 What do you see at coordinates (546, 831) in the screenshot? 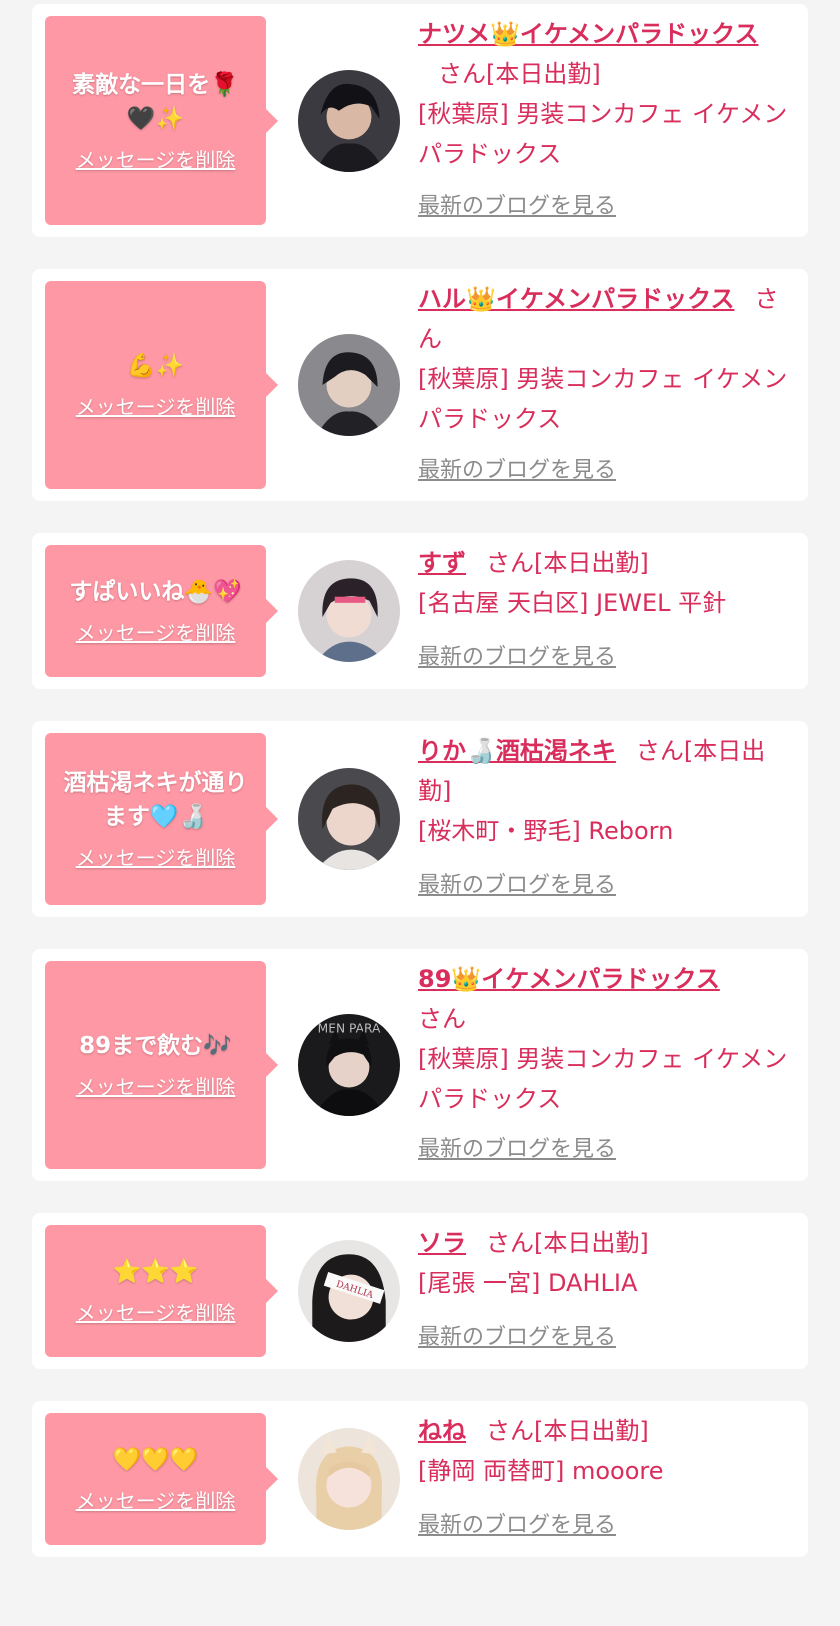
I see `shop-name: [桜木町・野毛] Reborn` at bounding box center [546, 831].